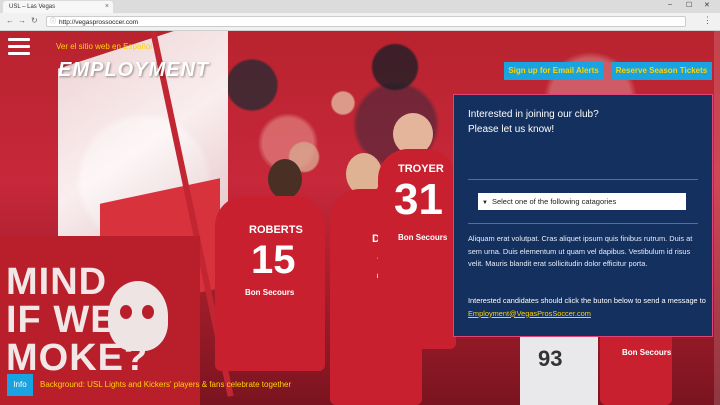 The width and height of the screenshot is (720, 405). What do you see at coordinates (53, 22) in the screenshot?
I see `site-info-icon: ⓘ` at bounding box center [53, 22].